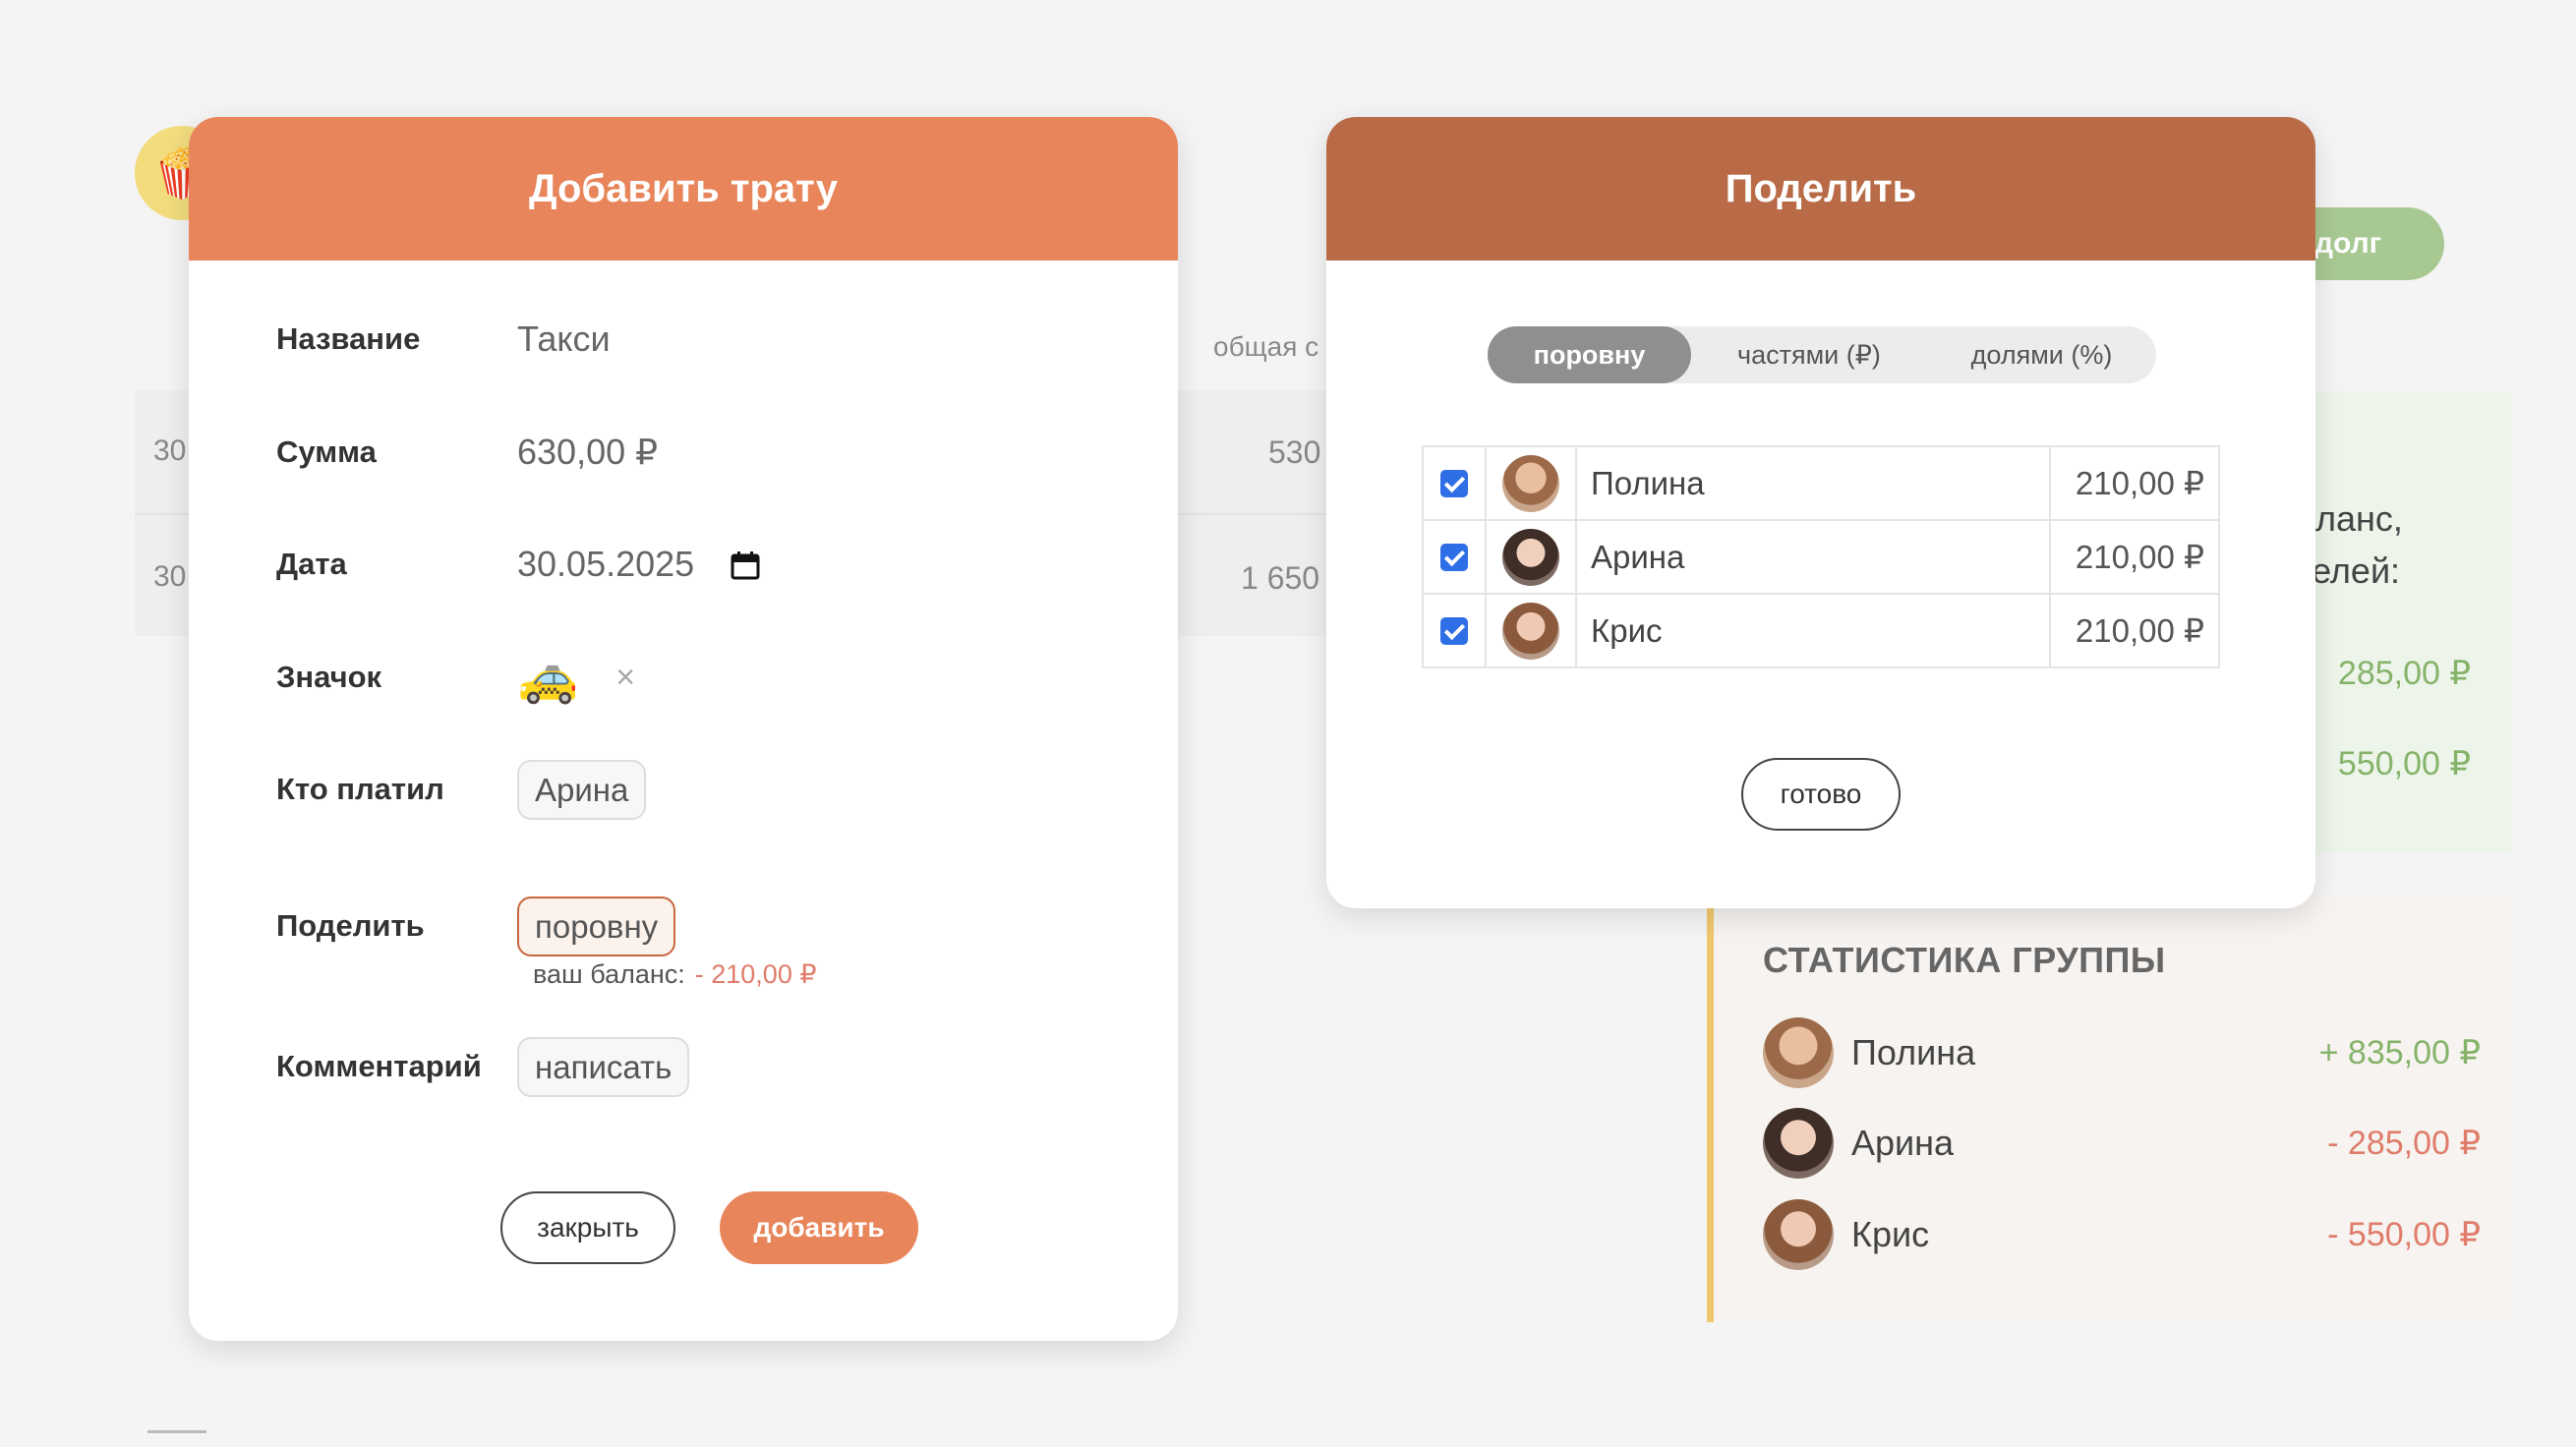 Image resolution: width=2576 pixels, height=1447 pixels. What do you see at coordinates (609, 974) in the screenshot?
I see `balance-label: ваш баланс:` at bounding box center [609, 974].